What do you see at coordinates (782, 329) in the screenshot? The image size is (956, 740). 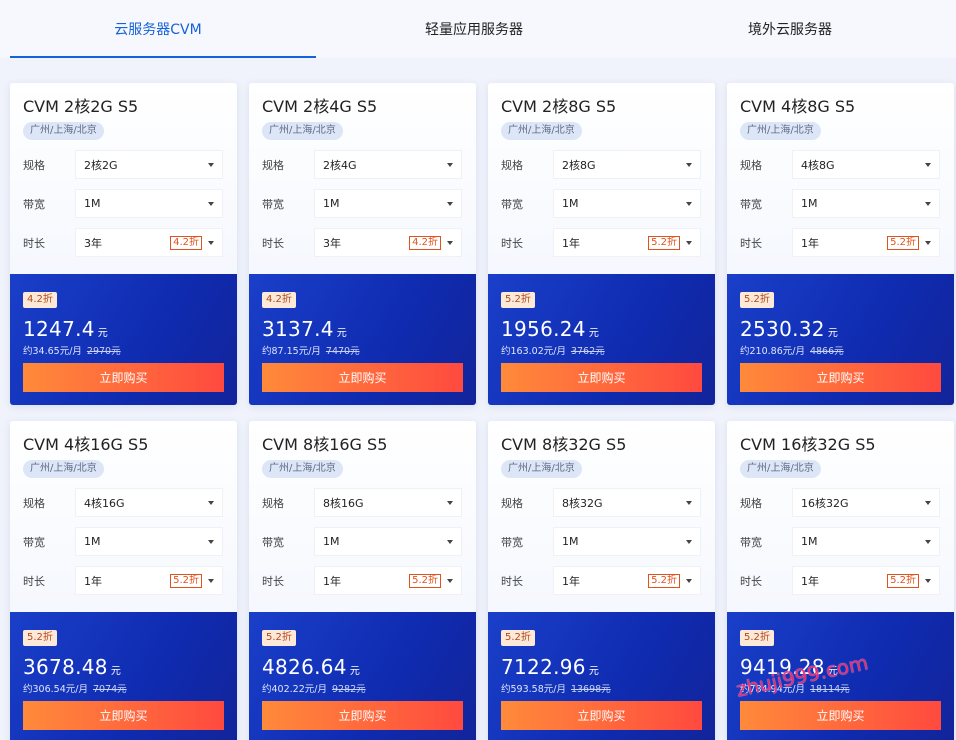 I see `price: 2530.32` at bounding box center [782, 329].